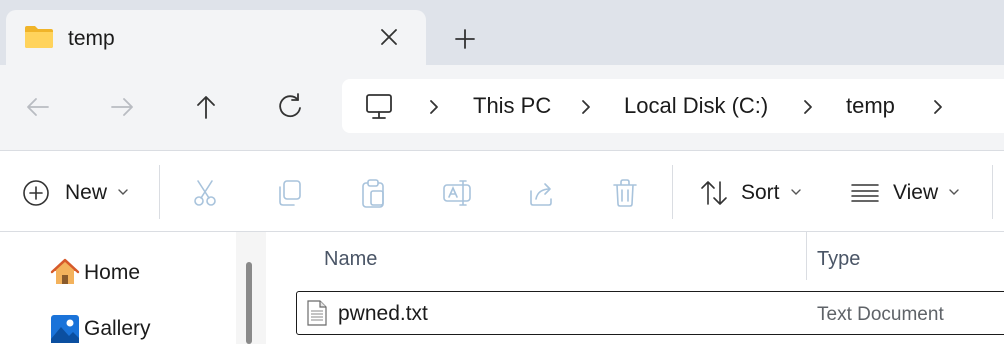 The width and height of the screenshot is (1004, 346). I want to click on paste-icon, so click(373, 193).